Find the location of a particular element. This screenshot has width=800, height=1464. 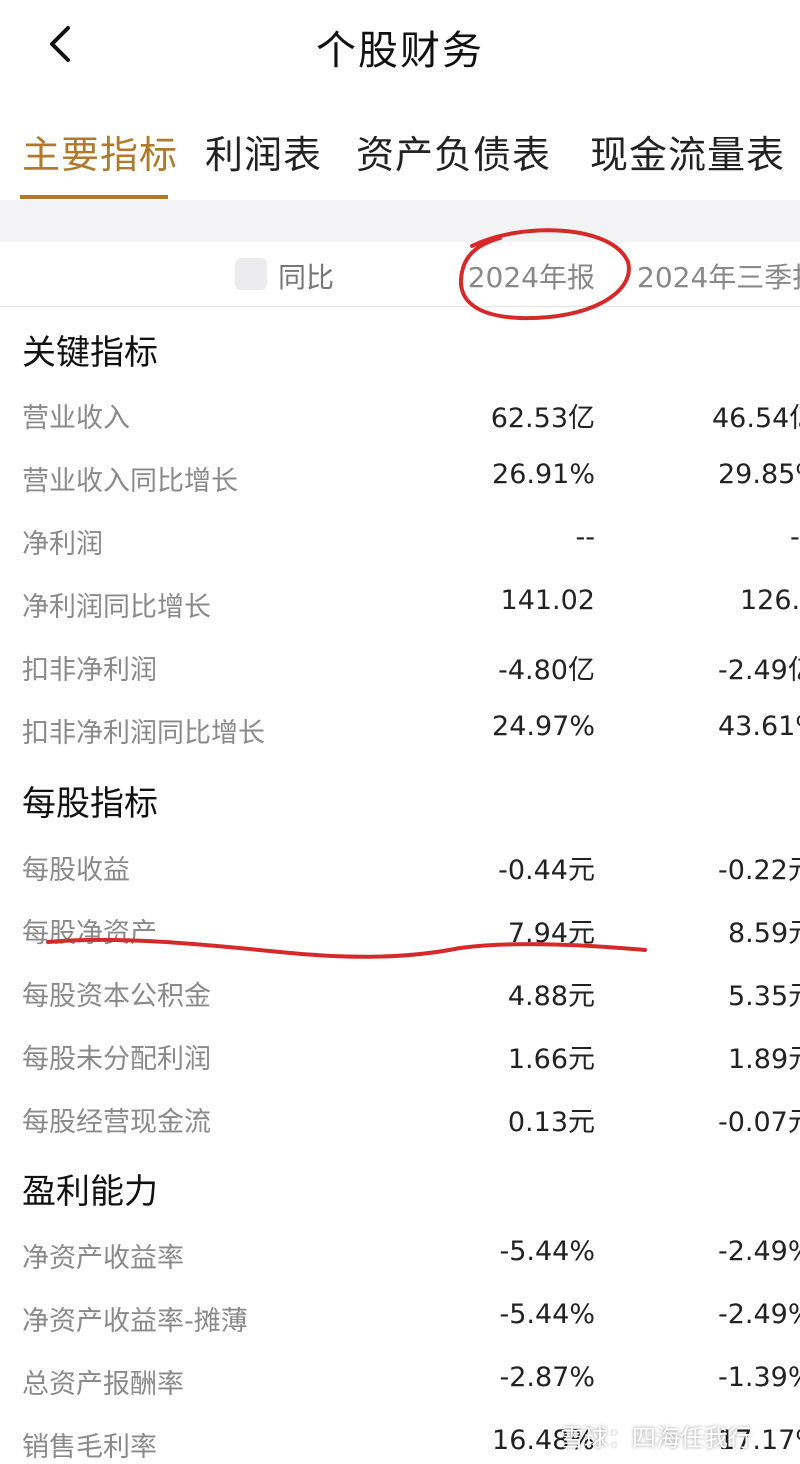

row-value-q3: 46.54亿 is located at coordinates (756, 418).